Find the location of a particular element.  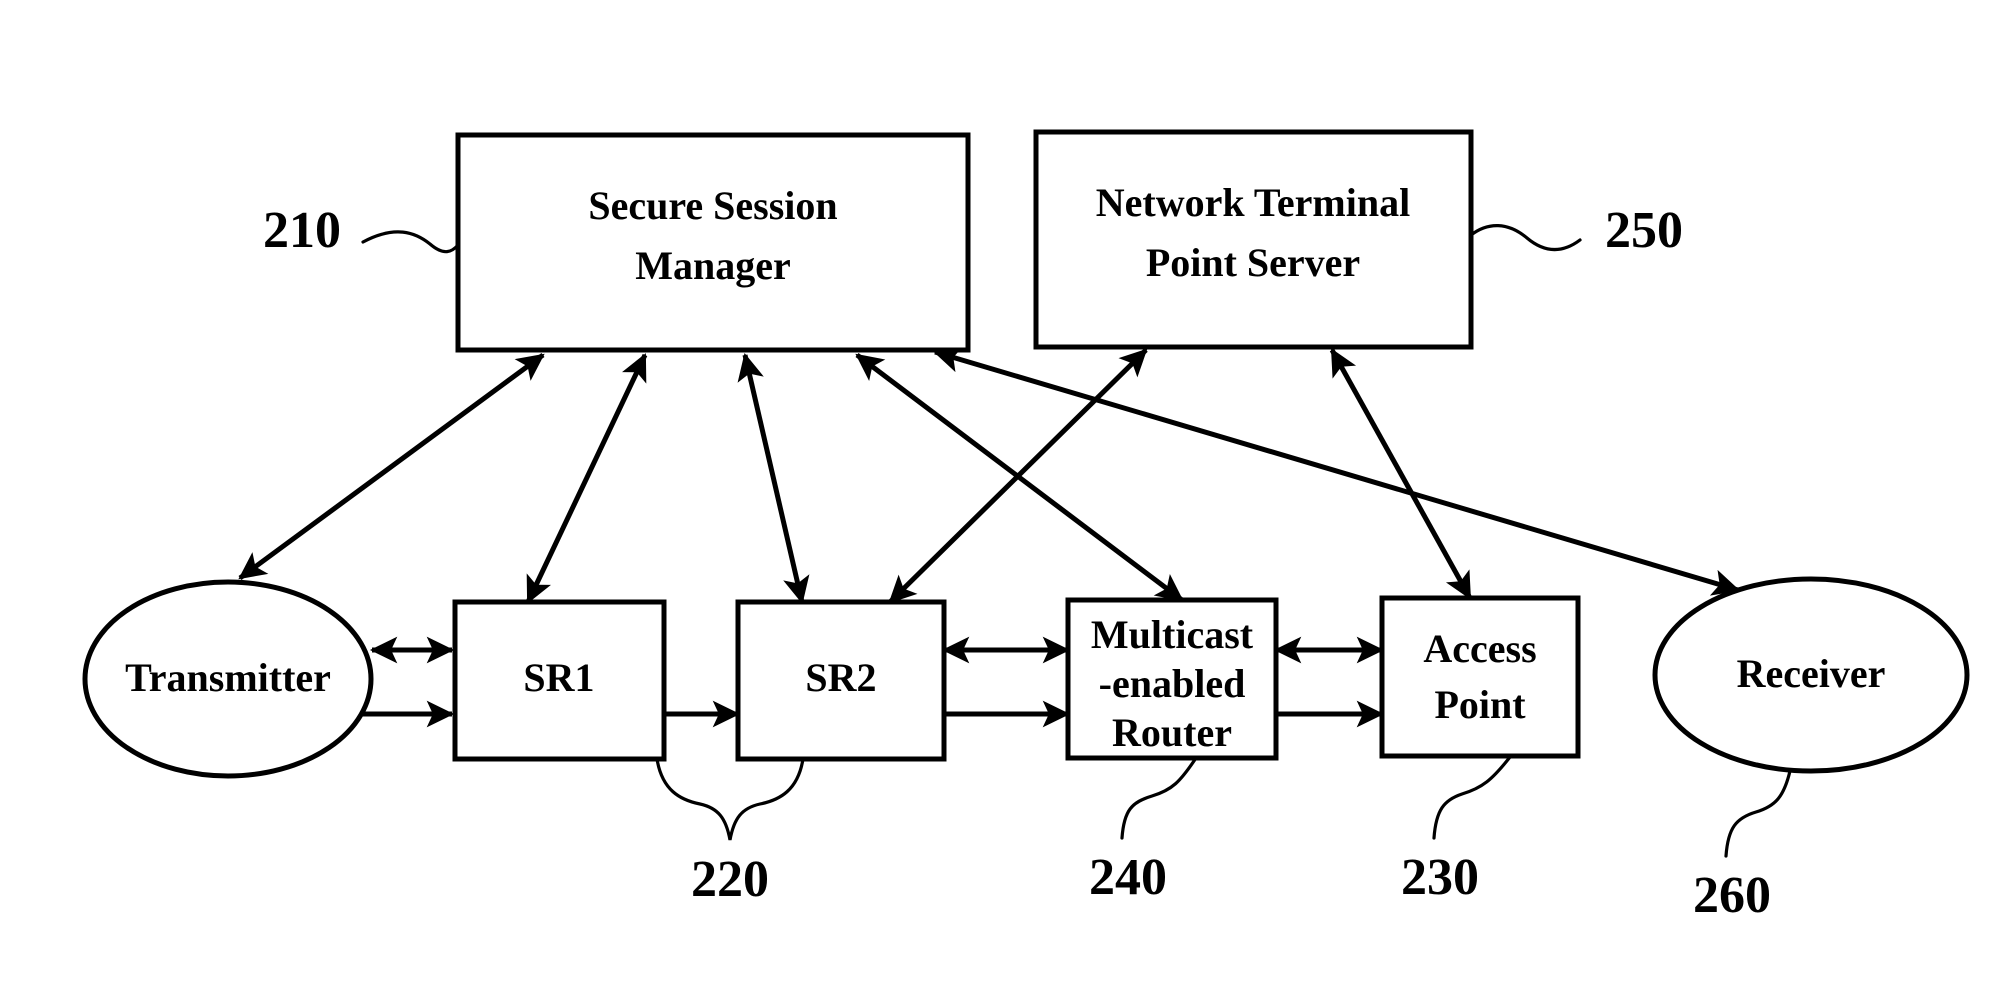

secure-session-manager-label-line2: Manager is located at coordinates (713, 265).